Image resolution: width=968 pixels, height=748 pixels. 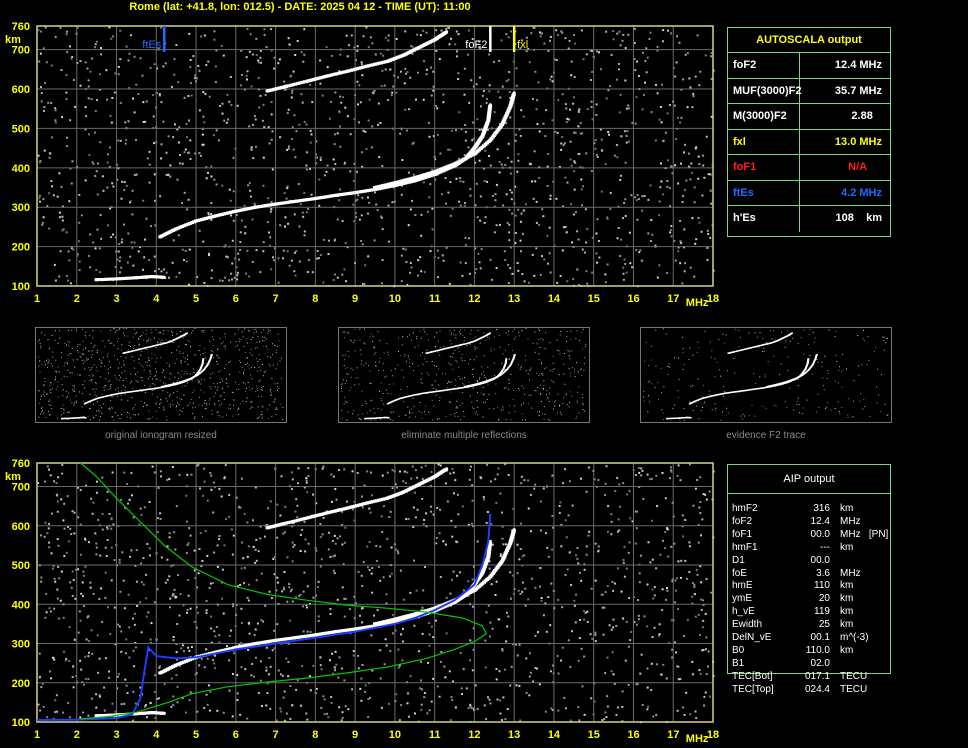 I want to click on aip-row: TEC[Top] 024.4 TECU, so click(x=811, y=690).